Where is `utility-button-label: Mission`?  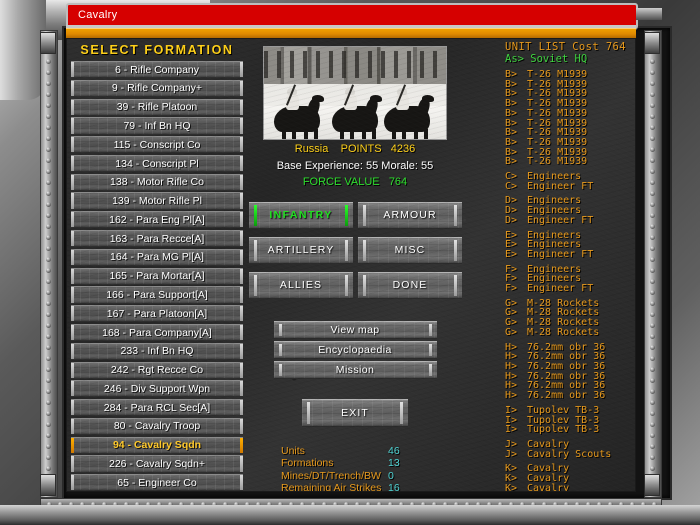 utility-button-label: Mission is located at coordinates (355, 369).